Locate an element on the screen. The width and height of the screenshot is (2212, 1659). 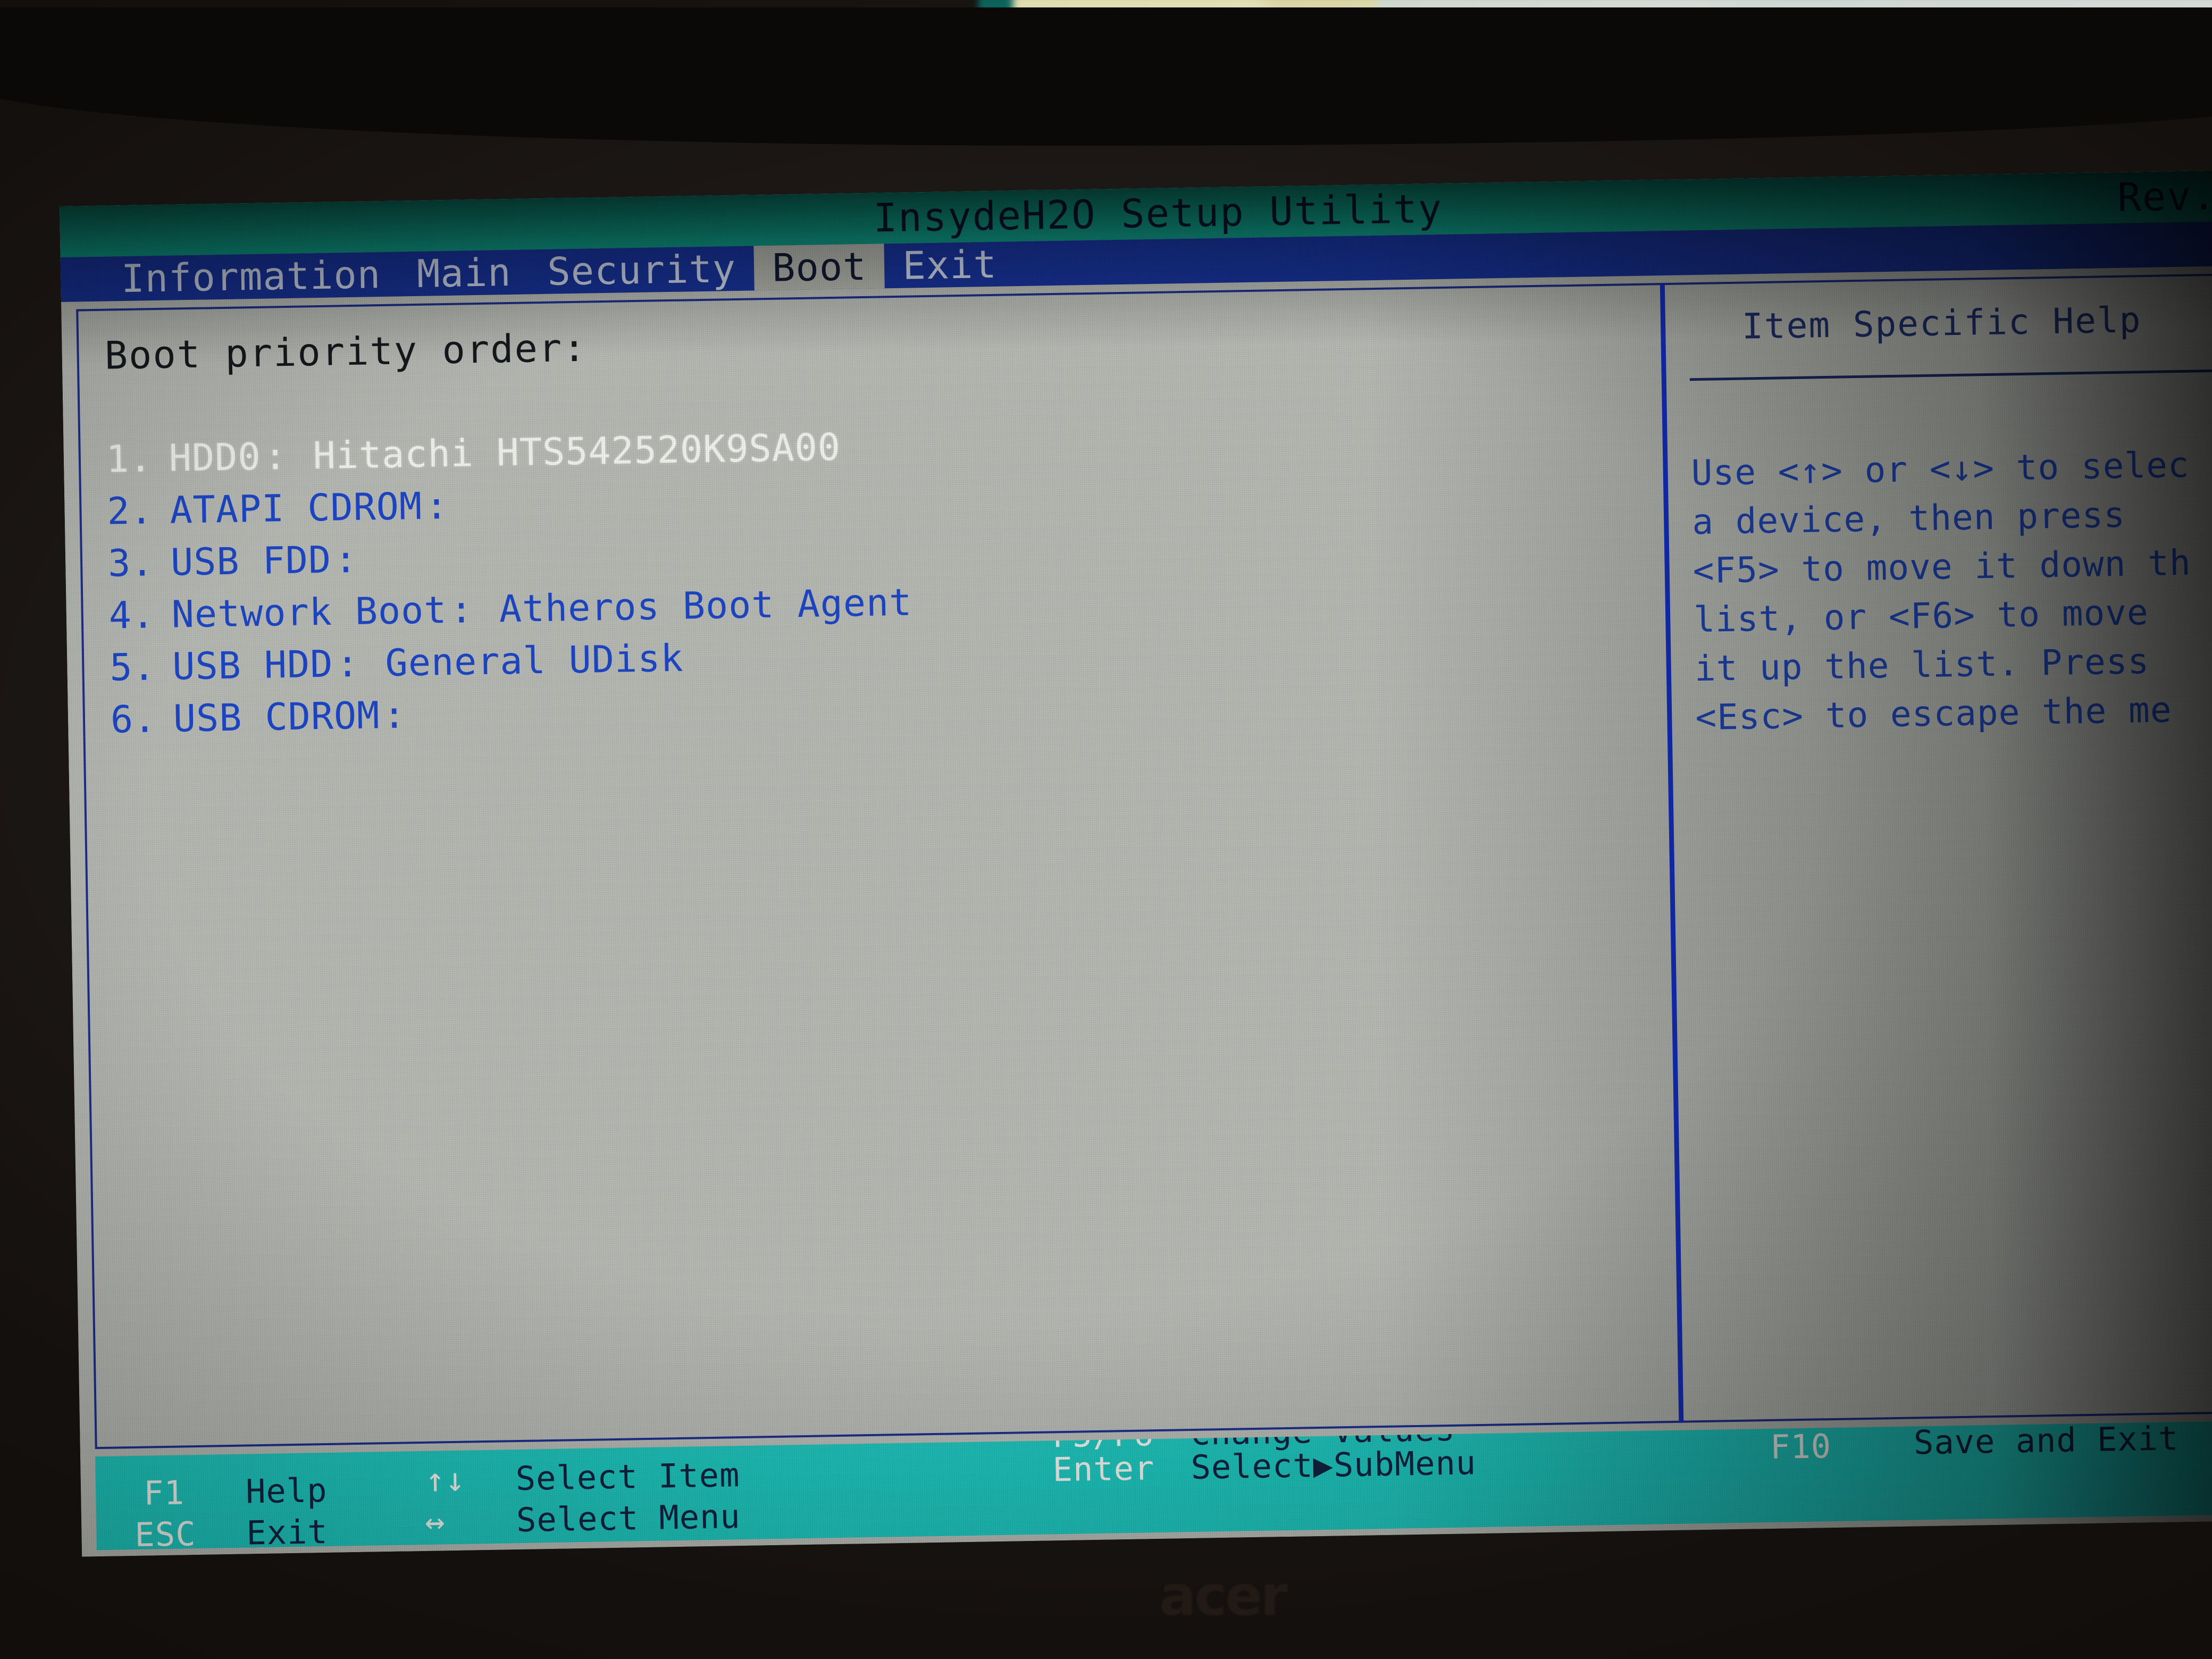
tab-main: Main is located at coordinates (464, 272).